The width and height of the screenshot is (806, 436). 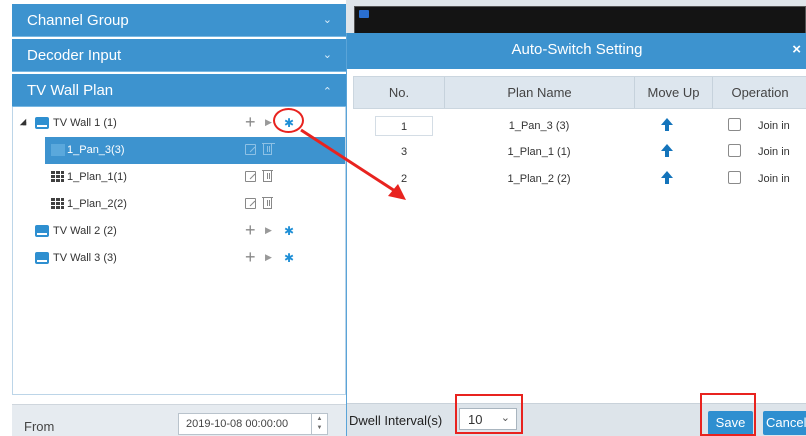 What do you see at coordinates (288, 120) in the screenshot?
I see `annotation-circle` at bounding box center [288, 120].